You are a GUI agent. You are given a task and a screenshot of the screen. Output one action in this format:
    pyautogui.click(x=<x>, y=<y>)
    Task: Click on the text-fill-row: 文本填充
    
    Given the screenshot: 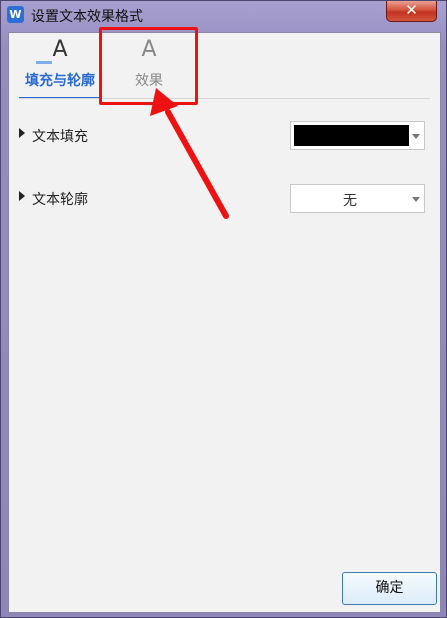 What is the action you would take?
    pyautogui.click(x=223, y=136)
    